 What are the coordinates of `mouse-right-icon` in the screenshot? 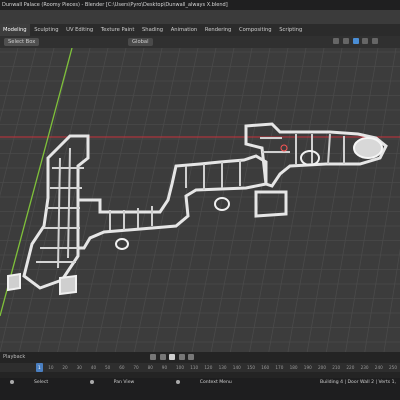 It's located at (177, 381).